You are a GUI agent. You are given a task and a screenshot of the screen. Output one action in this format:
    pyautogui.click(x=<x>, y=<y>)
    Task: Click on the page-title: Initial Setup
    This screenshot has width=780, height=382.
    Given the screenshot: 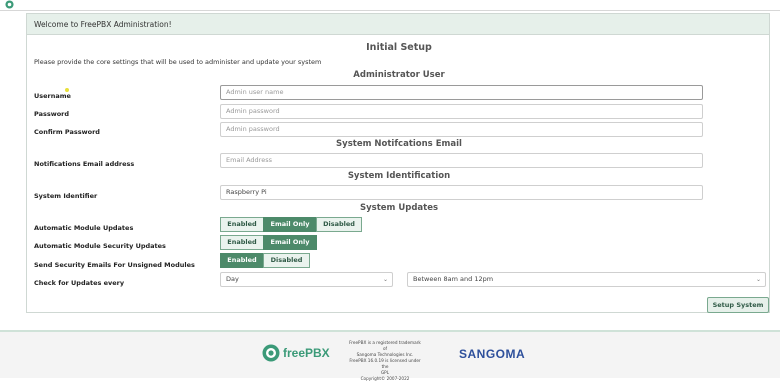 What is the action you would take?
    pyautogui.click(x=399, y=47)
    